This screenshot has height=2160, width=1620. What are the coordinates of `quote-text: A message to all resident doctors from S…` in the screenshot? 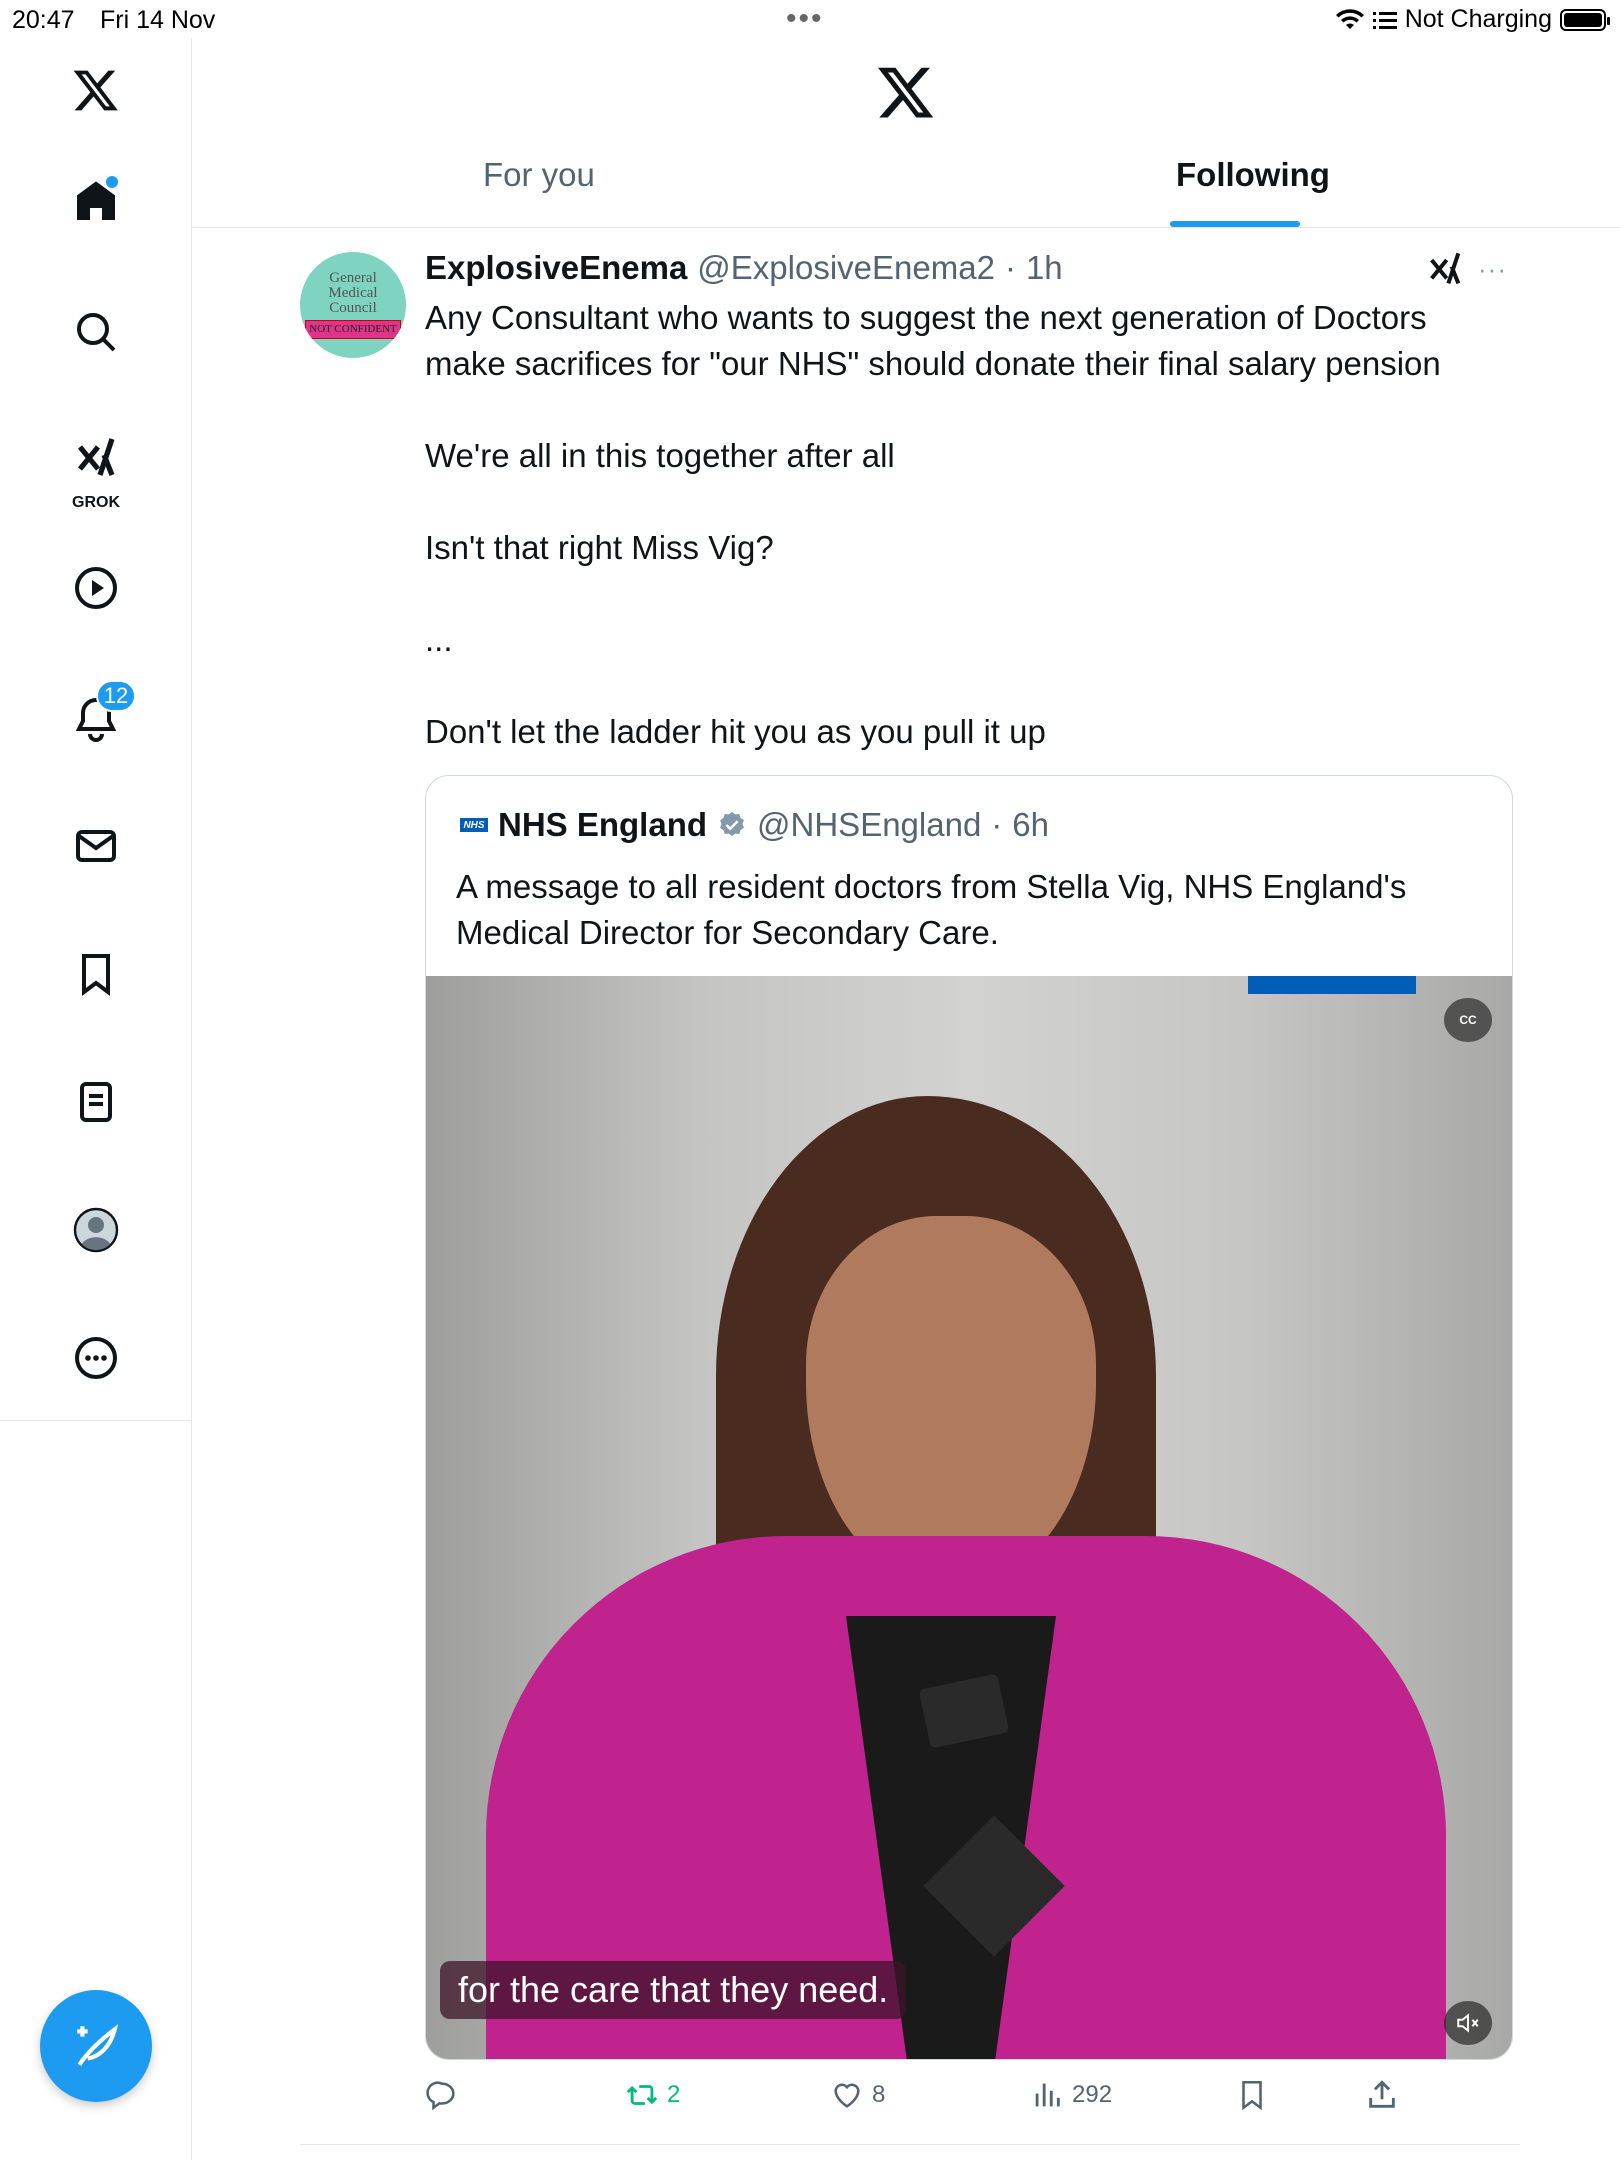 It's located at (931, 909).